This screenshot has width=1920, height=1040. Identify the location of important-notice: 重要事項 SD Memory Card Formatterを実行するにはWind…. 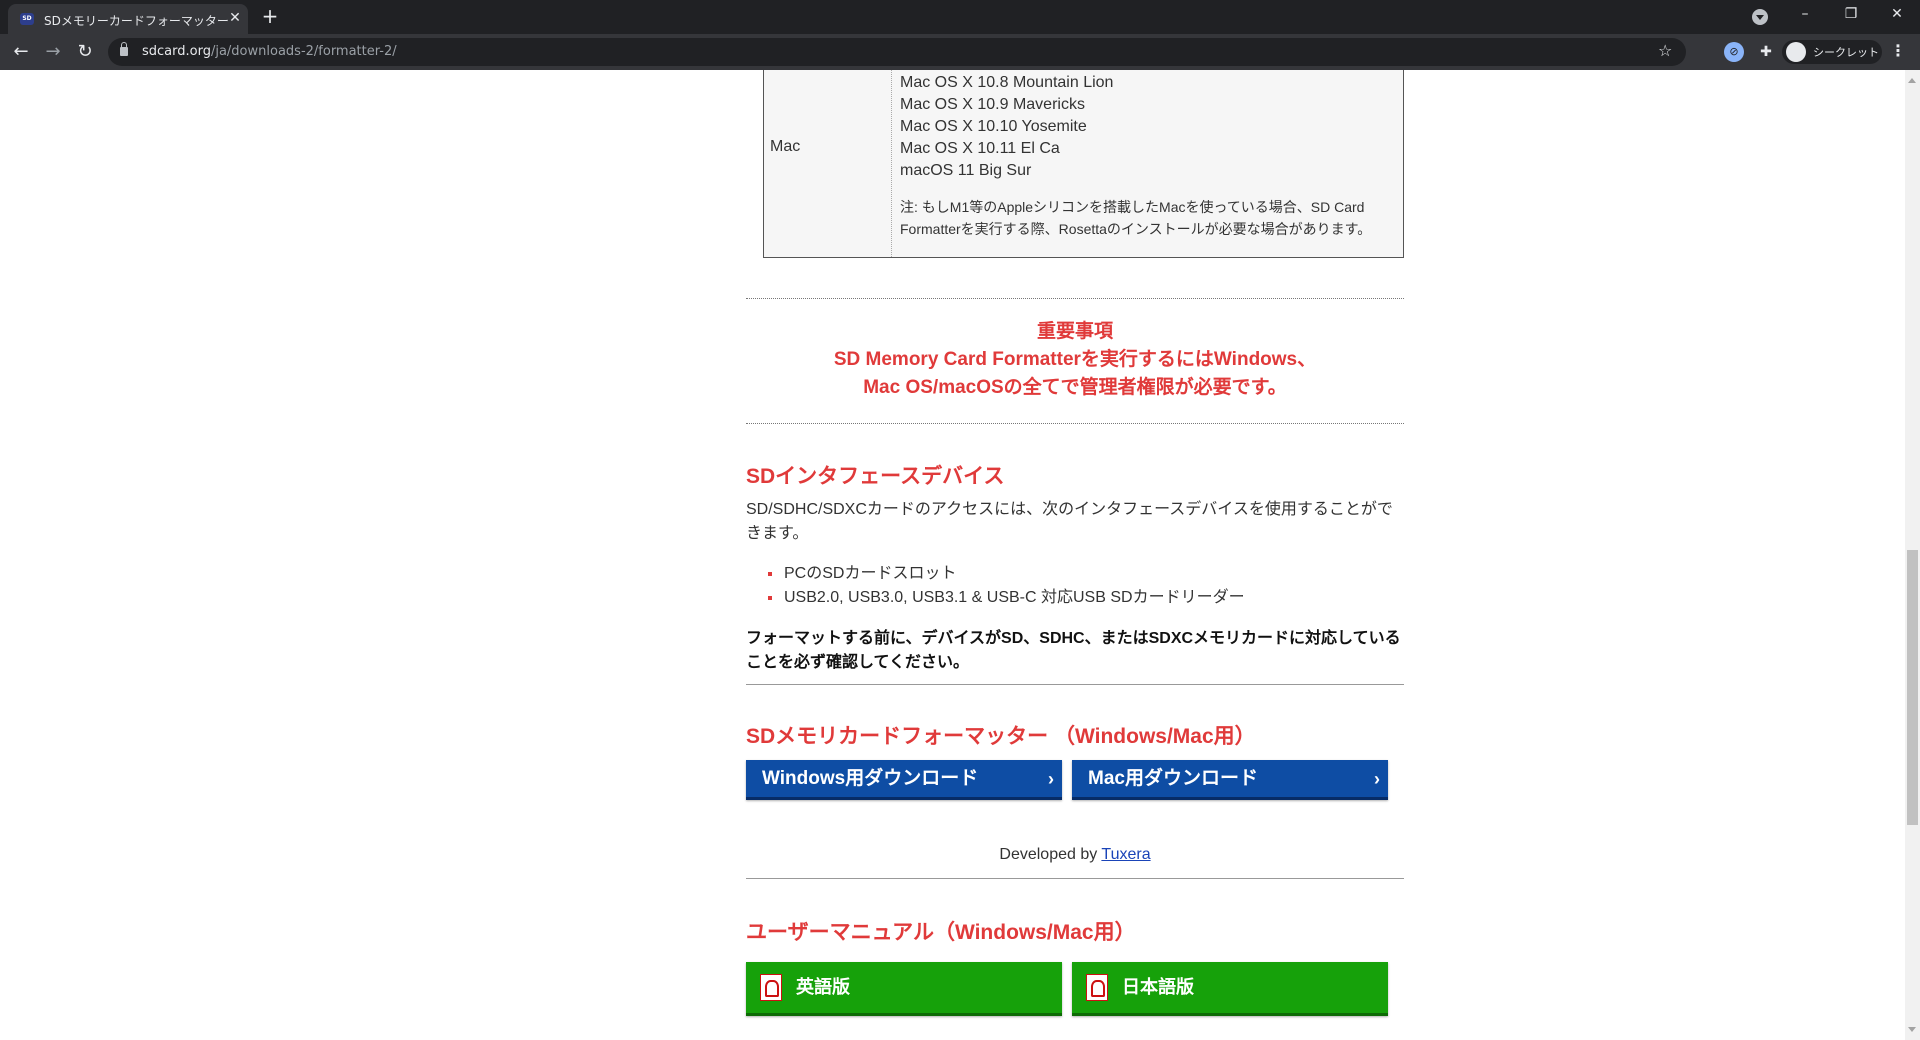
(1075, 360).